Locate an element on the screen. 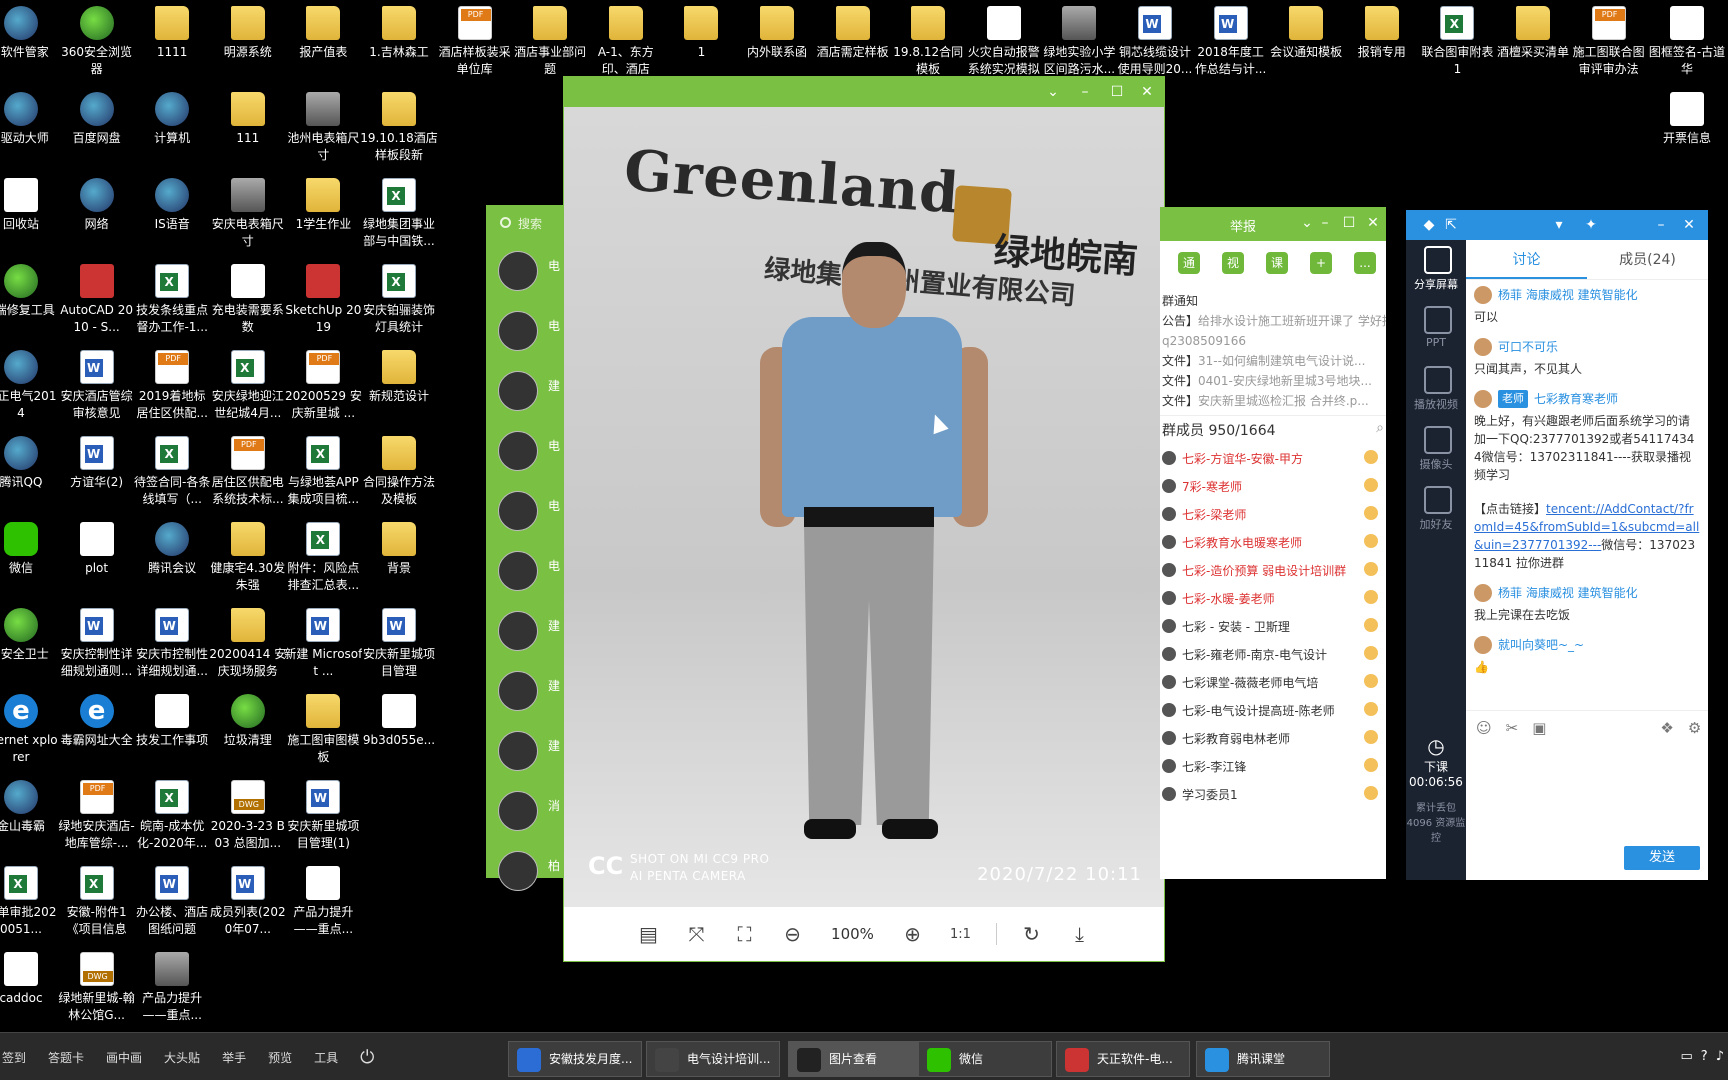  desktop-icon: 19.10.18酒店样板段新 is located at coordinates (399, 128).